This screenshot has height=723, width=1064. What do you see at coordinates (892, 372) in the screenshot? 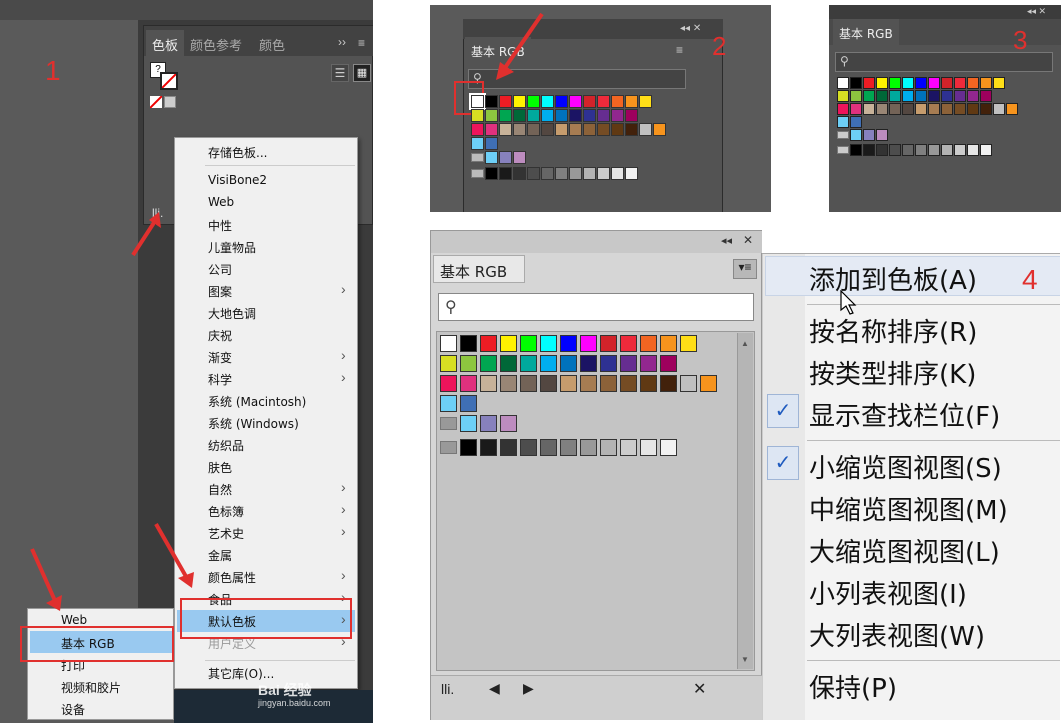
I see `menu-item: 按类型排序(K)` at bounding box center [892, 372].